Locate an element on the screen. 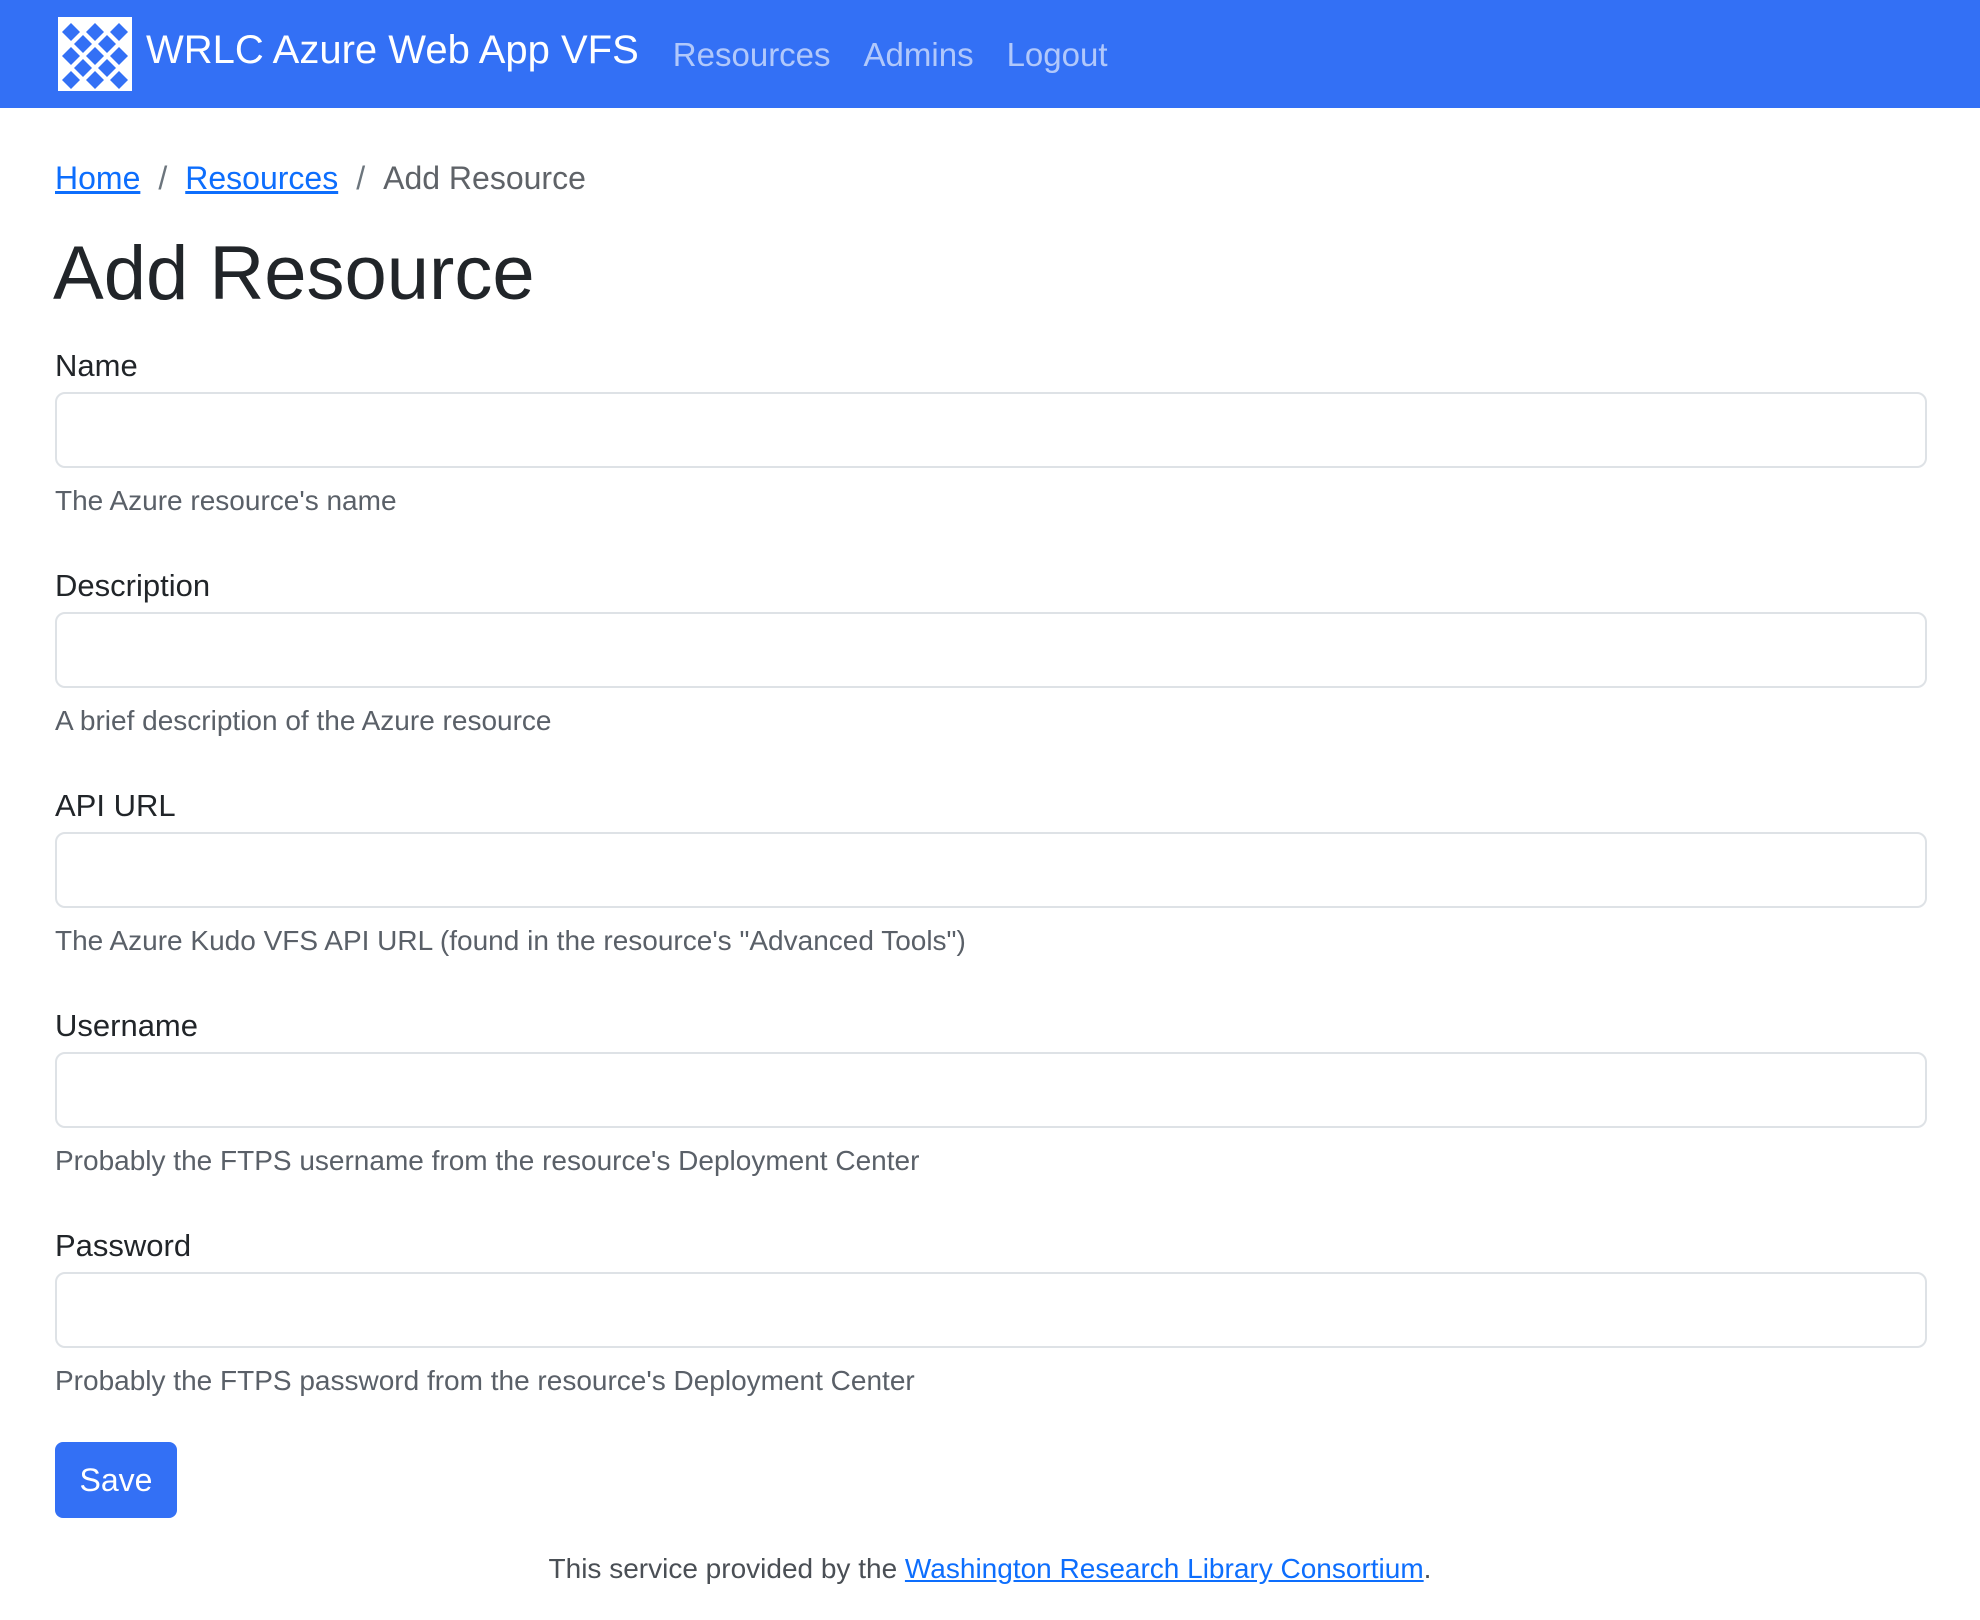  nav-links: Resources Admins Logout is located at coordinates (907, 54).